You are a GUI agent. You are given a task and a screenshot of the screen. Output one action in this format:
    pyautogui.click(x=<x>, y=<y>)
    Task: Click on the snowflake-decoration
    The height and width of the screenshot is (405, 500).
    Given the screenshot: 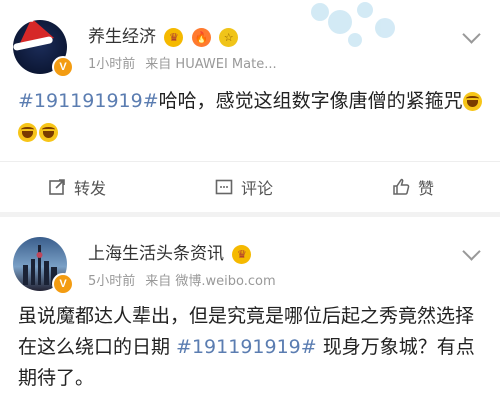 What is the action you would take?
    pyautogui.click(x=353, y=24)
    